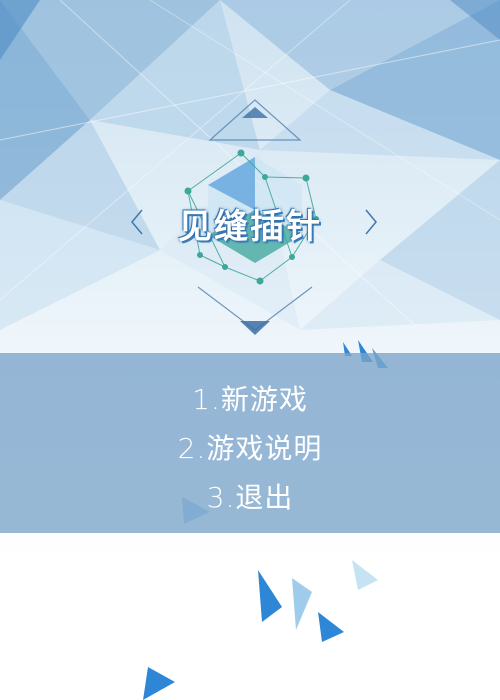  I want to click on menu-item-new-game: 1.新游戏, so click(250, 398).